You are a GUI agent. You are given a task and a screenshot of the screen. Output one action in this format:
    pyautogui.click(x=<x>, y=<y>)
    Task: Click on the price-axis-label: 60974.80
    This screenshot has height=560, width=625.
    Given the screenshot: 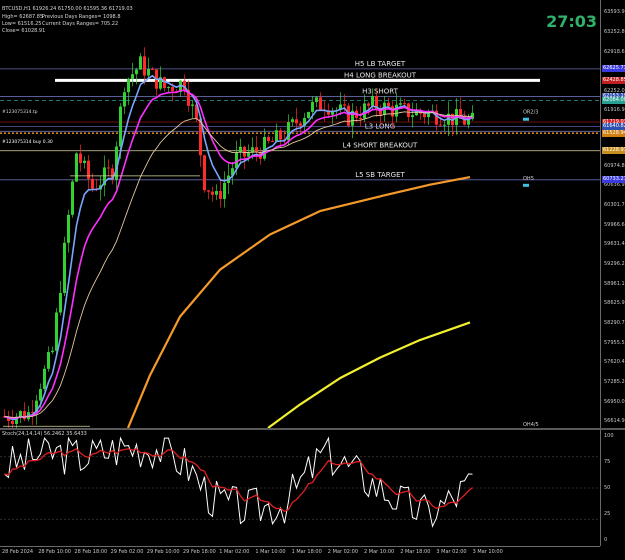 What is the action you would take?
    pyautogui.click(x=614, y=165)
    